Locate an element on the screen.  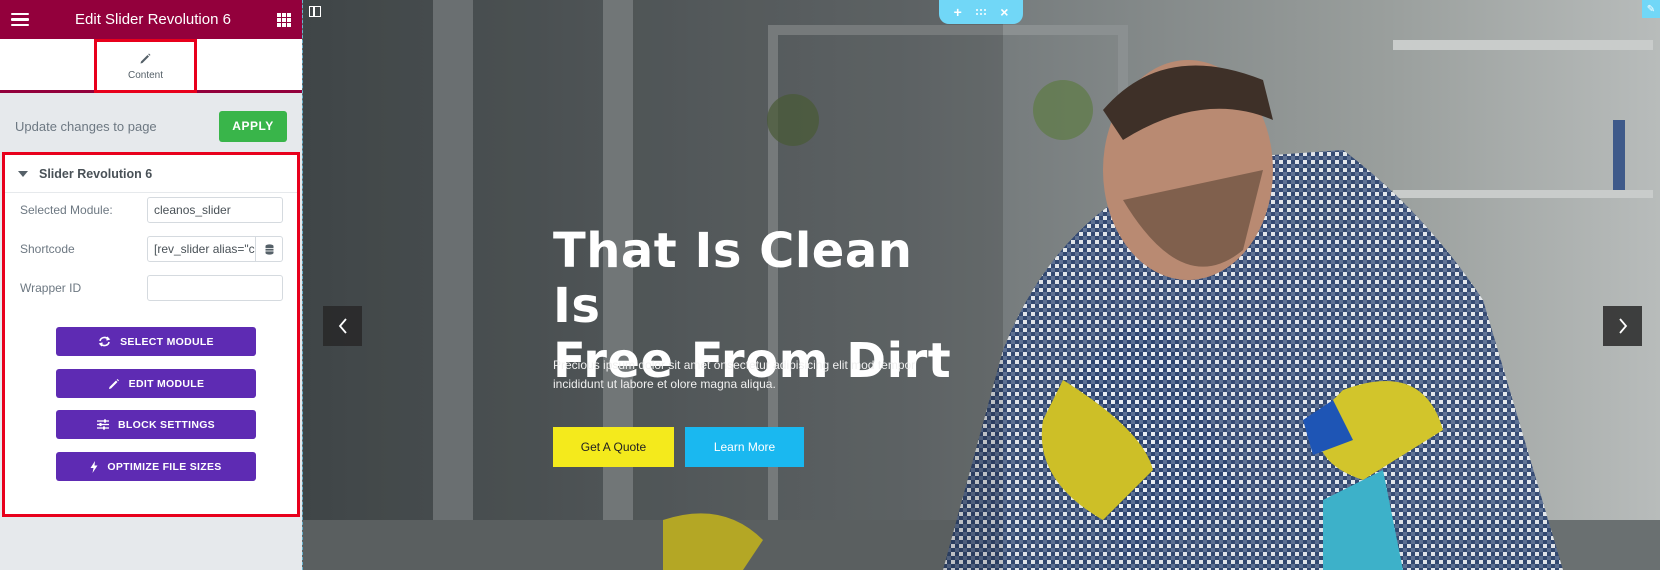
update-changes-text: Update changes to page is located at coordinates (86, 126).